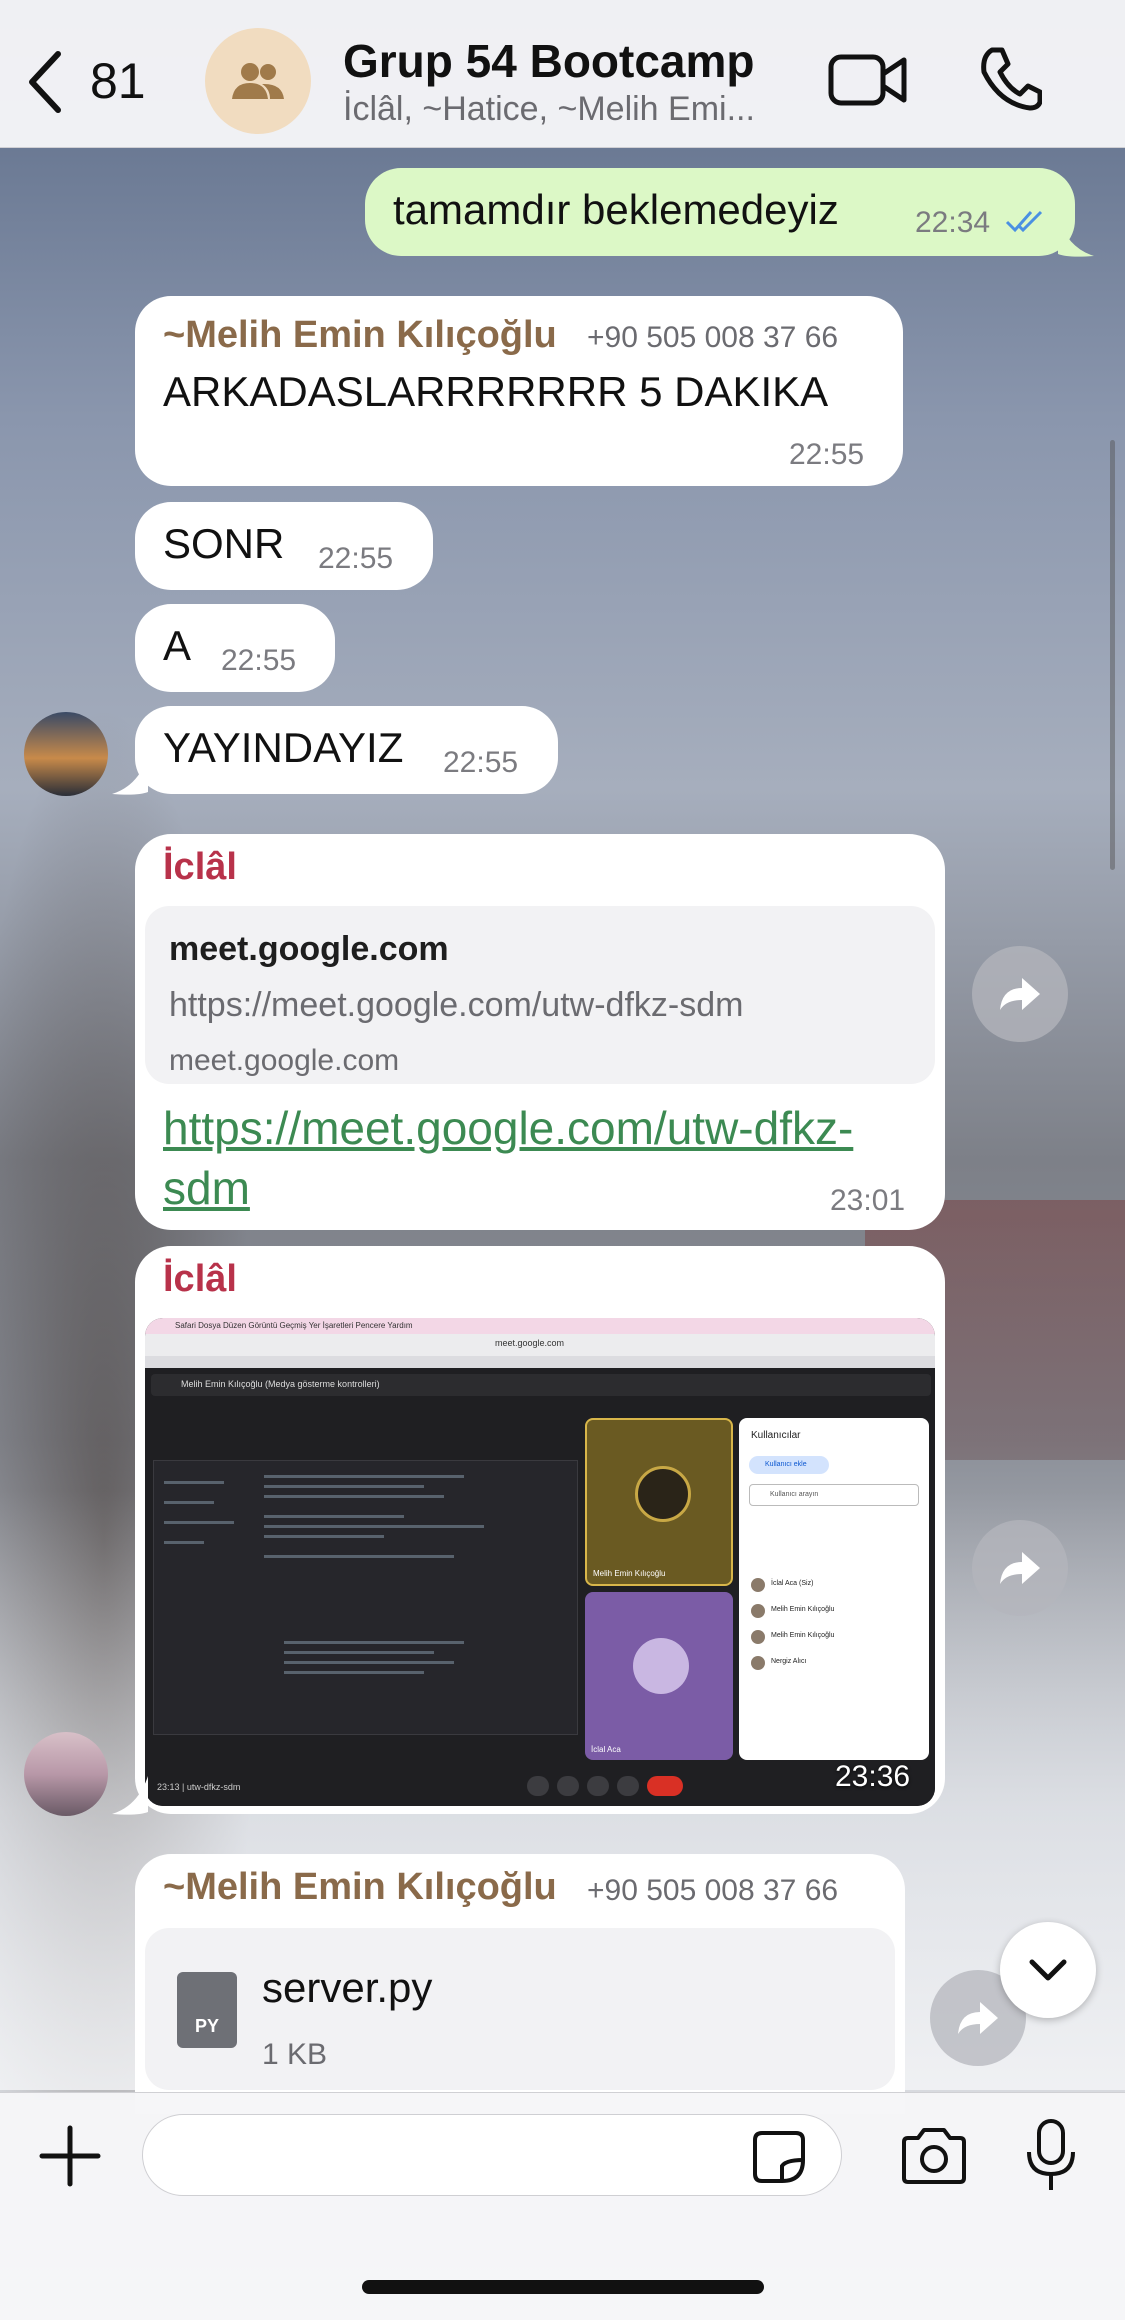 The width and height of the screenshot is (1125, 2320). Describe the element at coordinates (365, 1597) in the screenshot. I see `shot-code-editor` at that location.